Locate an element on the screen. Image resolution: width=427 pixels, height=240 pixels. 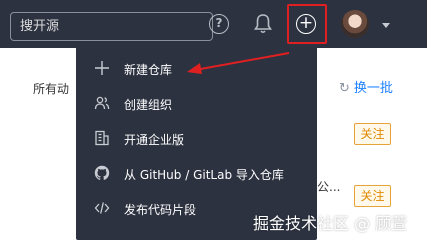
search-box is located at coordinates (111, 26).